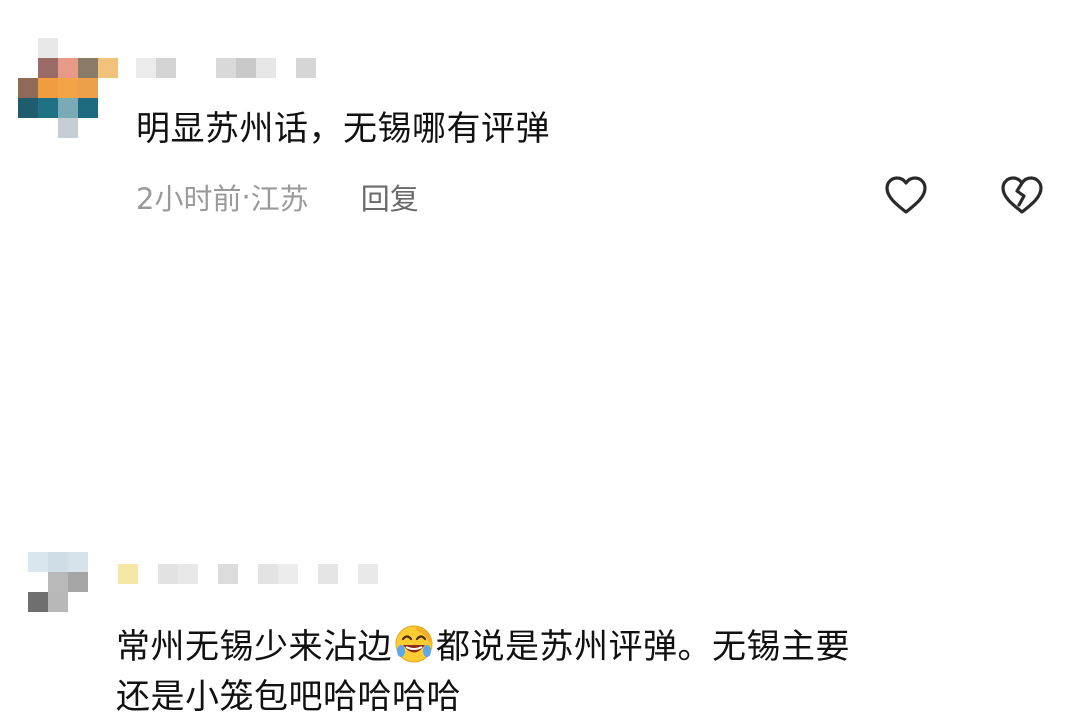  I want to click on comment-text-line: 常州无锡少来沾边 都说是苏州评弹。无锡主要, so click(596, 647).